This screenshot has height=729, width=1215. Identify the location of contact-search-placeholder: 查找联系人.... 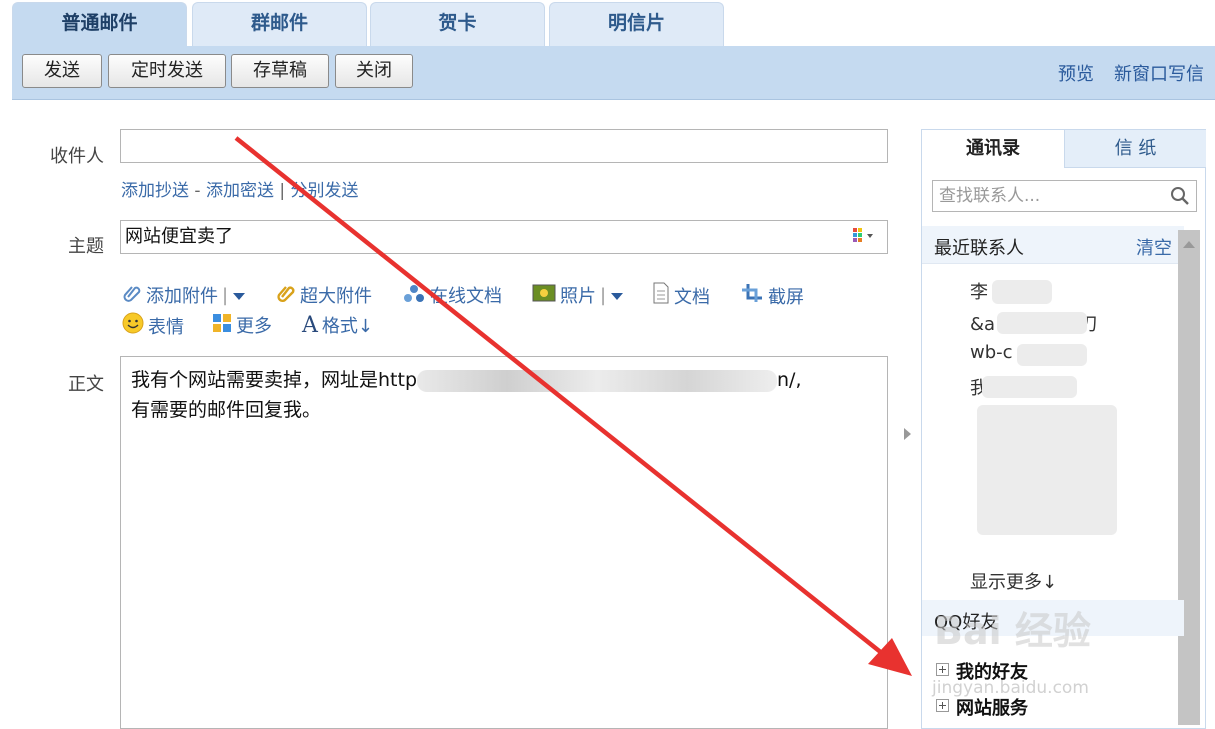
(990, 196).